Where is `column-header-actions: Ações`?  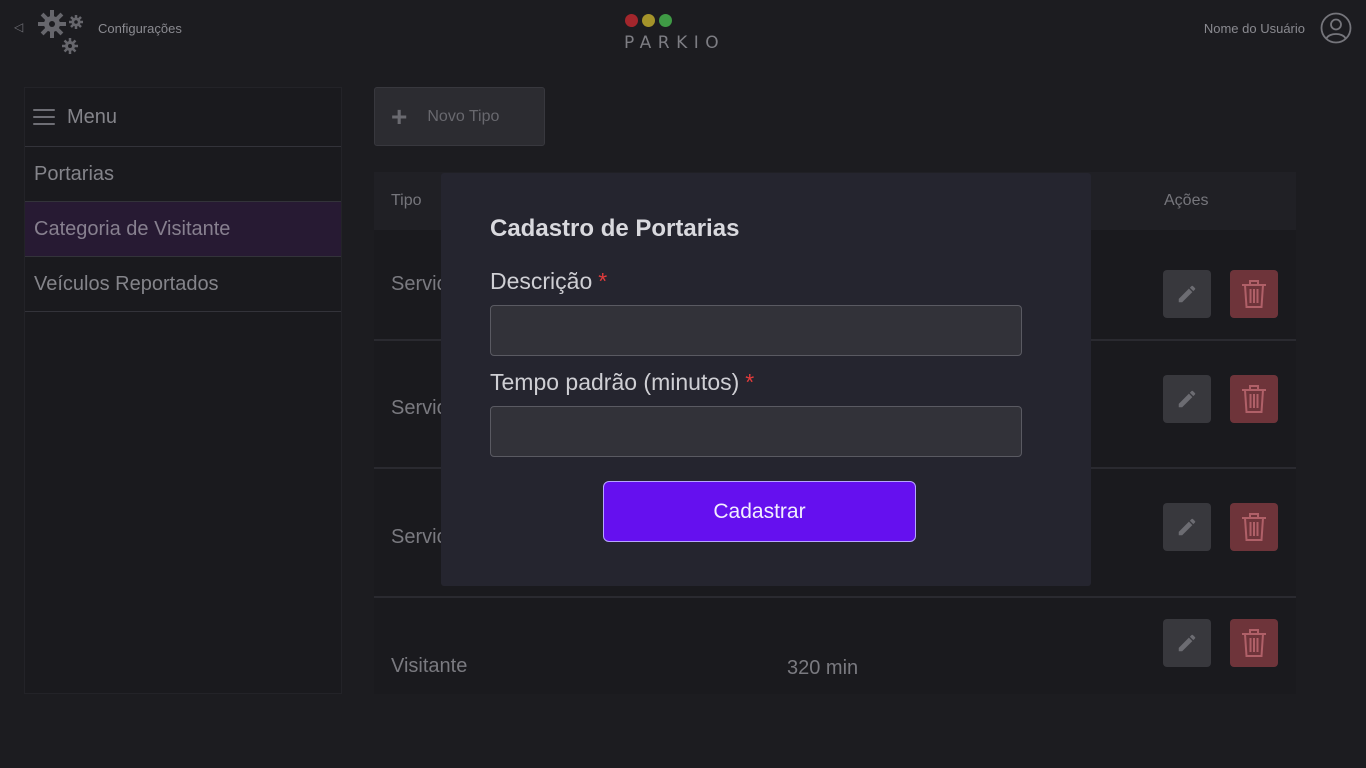 column-header-actions: Ações is located at coordinates (1186, 200).